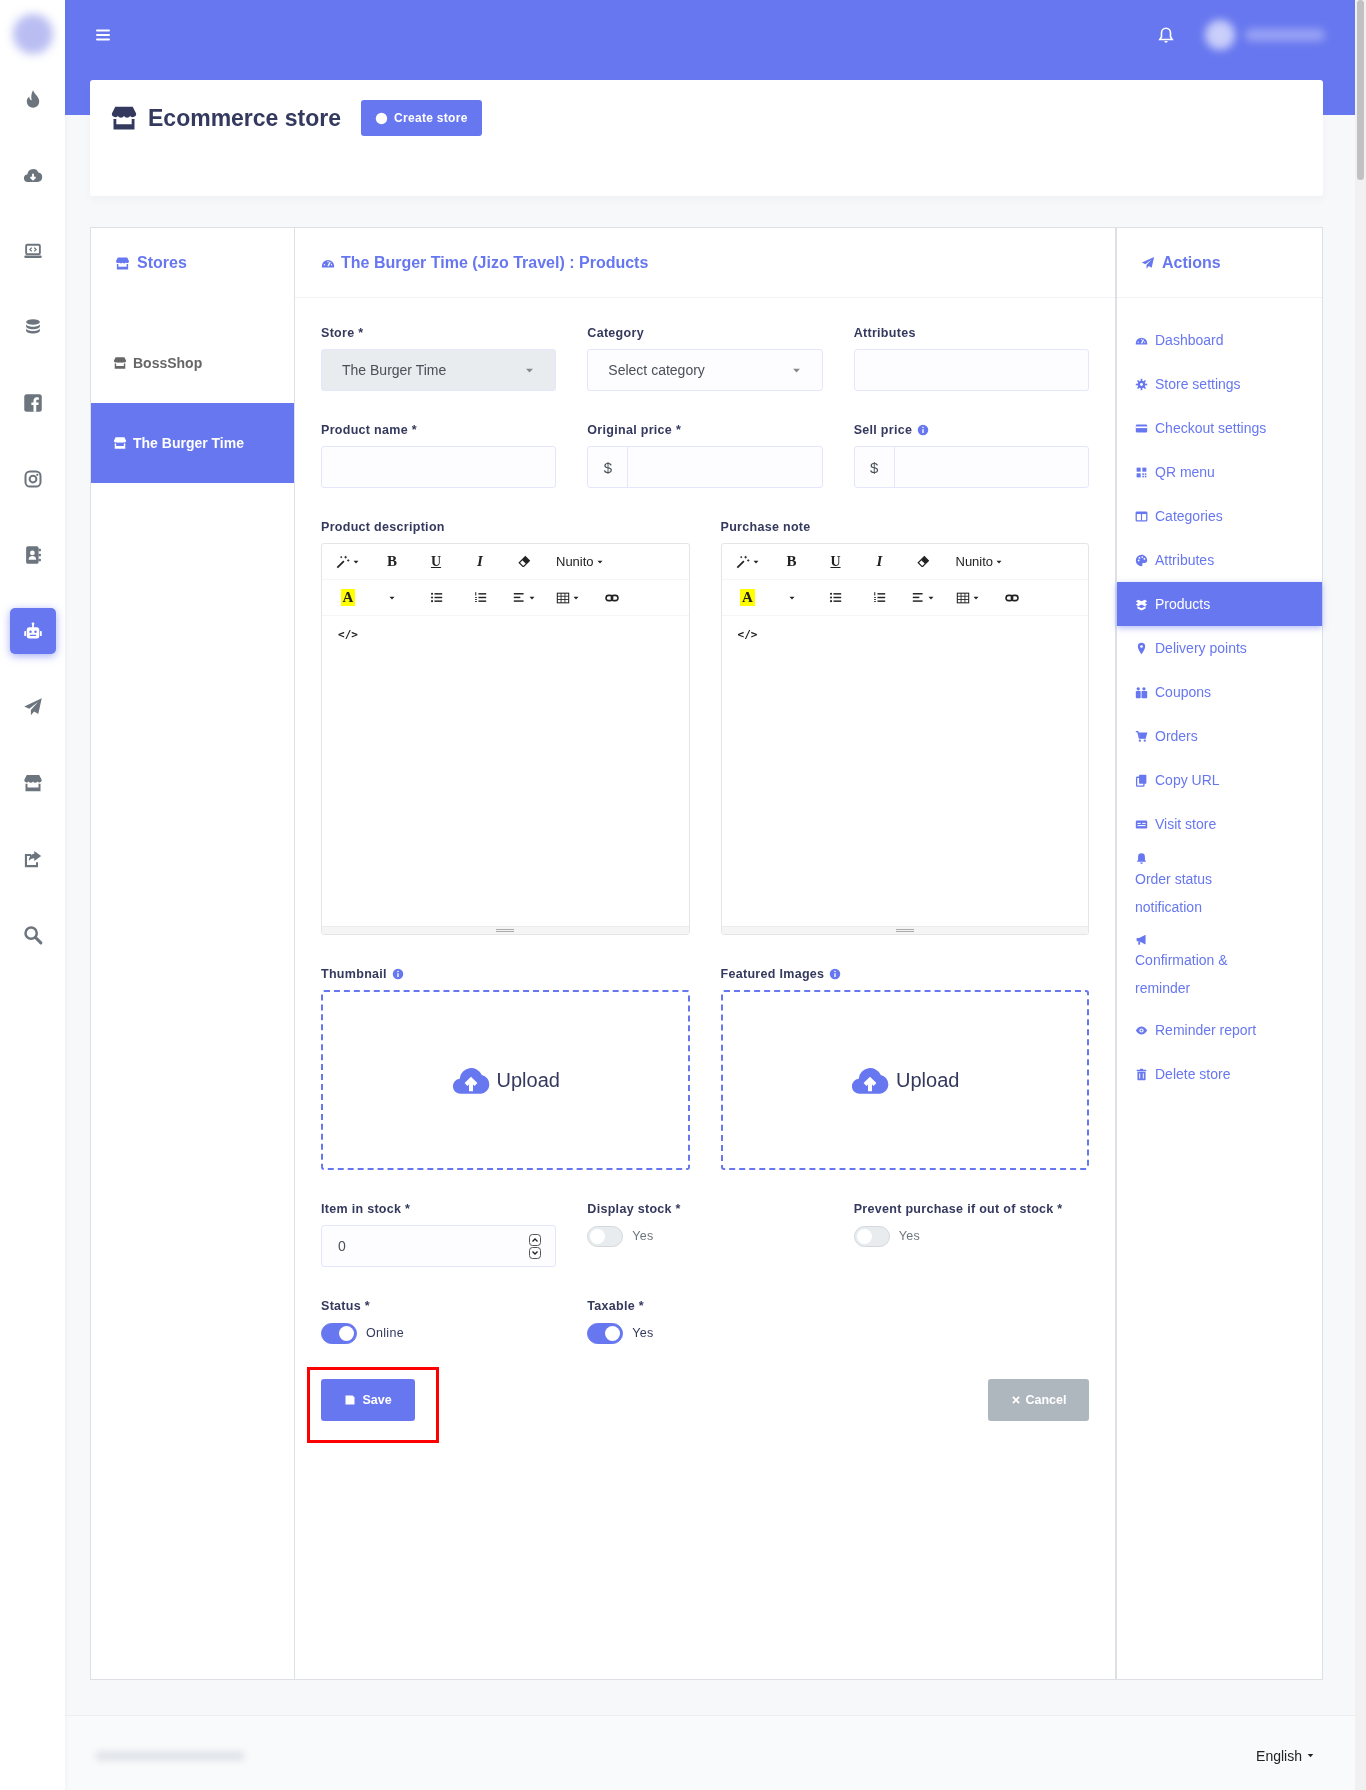  Describe the element at coordinates (705, 370) in the screenshot. I see `select-field: Select category` at that location.